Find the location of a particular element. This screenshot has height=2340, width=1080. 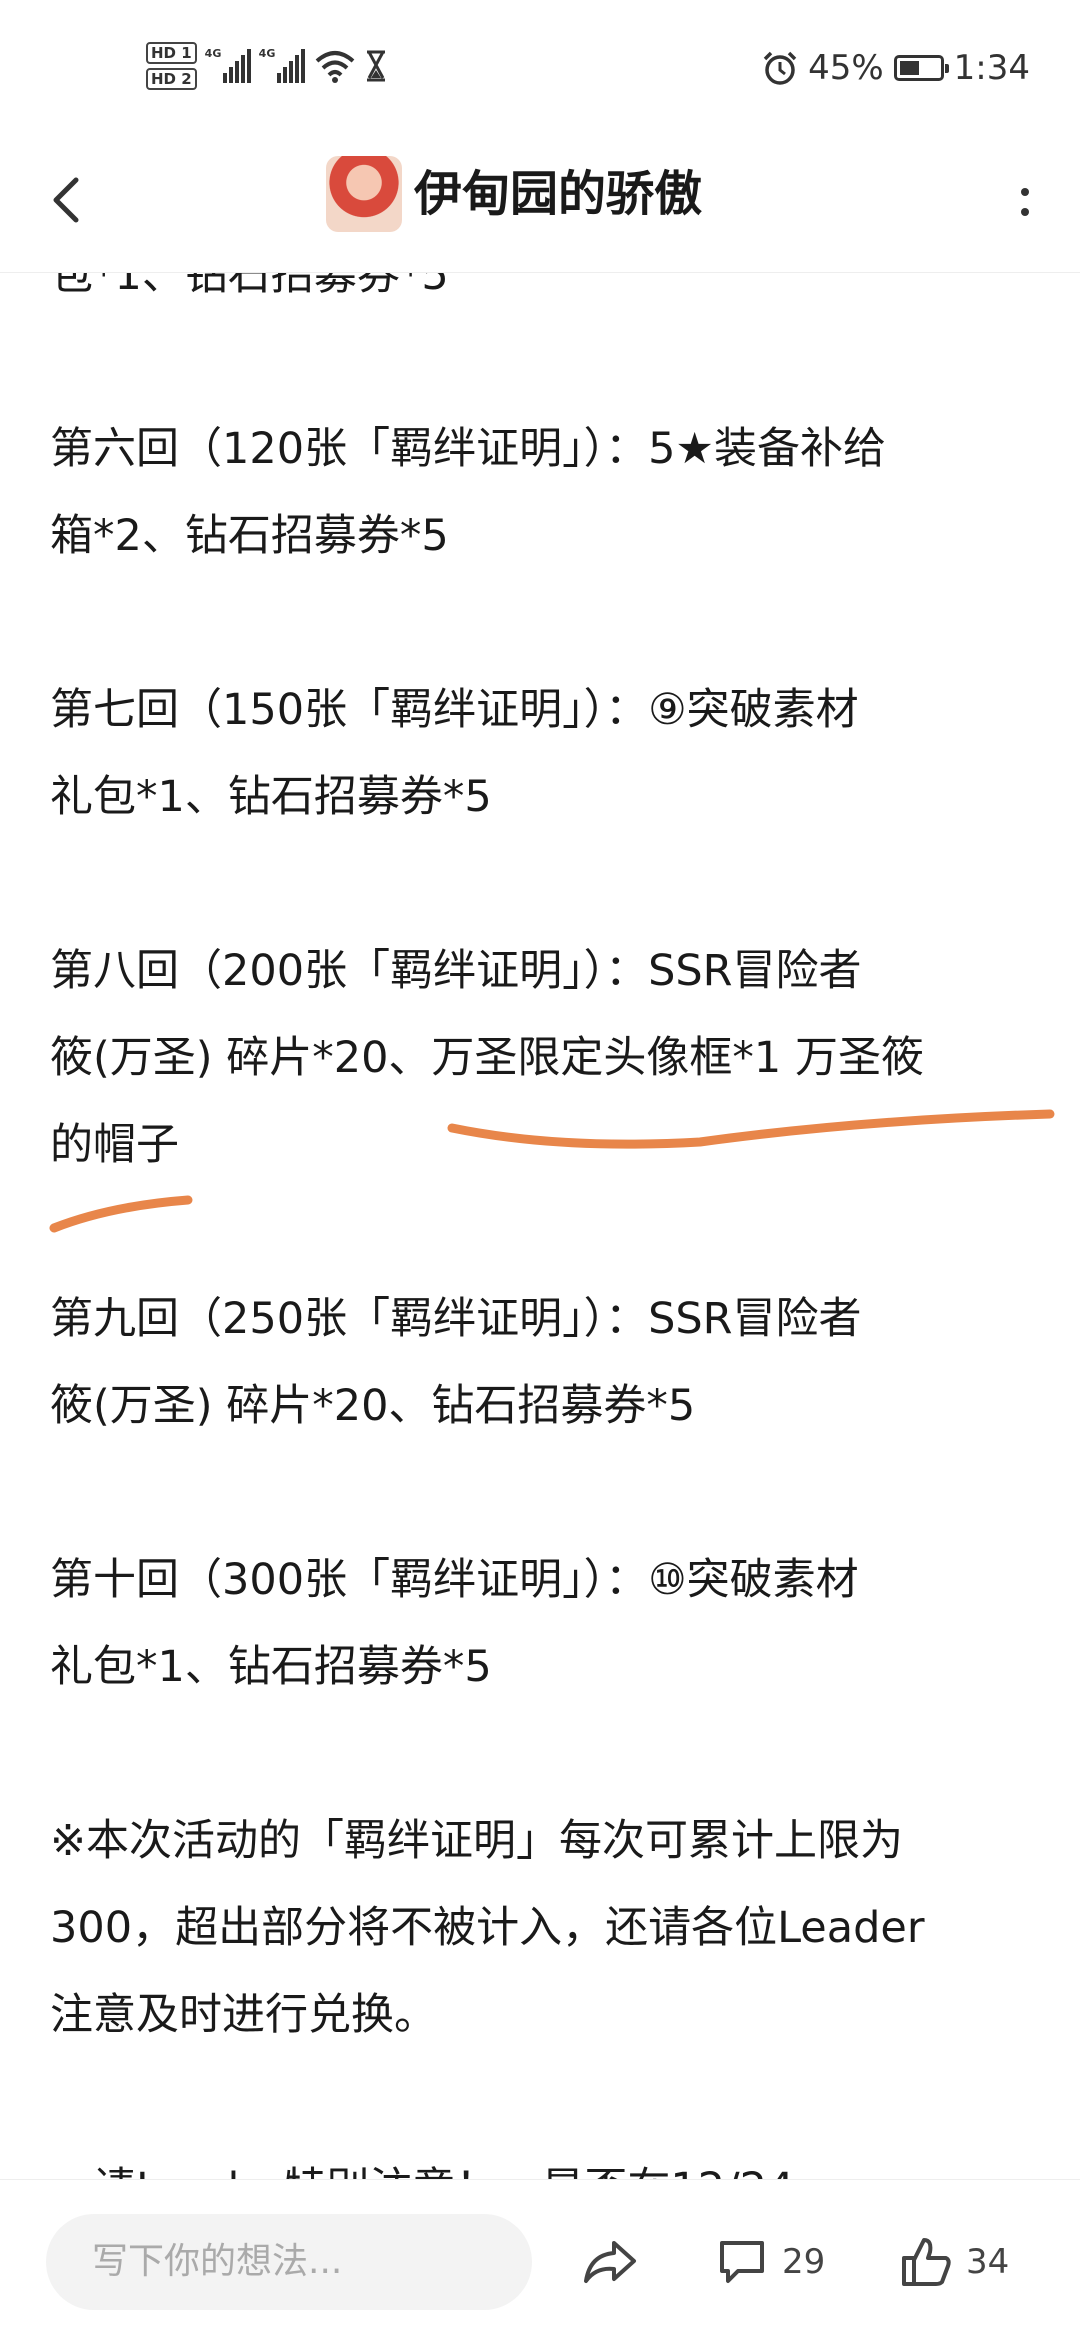

share-button is located at coordinates (610, 2262).